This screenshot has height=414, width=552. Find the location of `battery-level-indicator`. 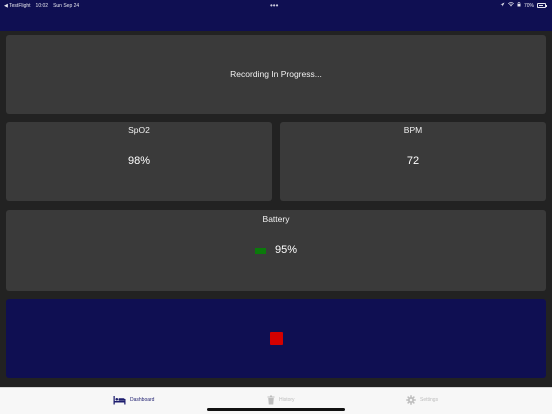

battery-level-indicator is located at coordinates (260, 251).